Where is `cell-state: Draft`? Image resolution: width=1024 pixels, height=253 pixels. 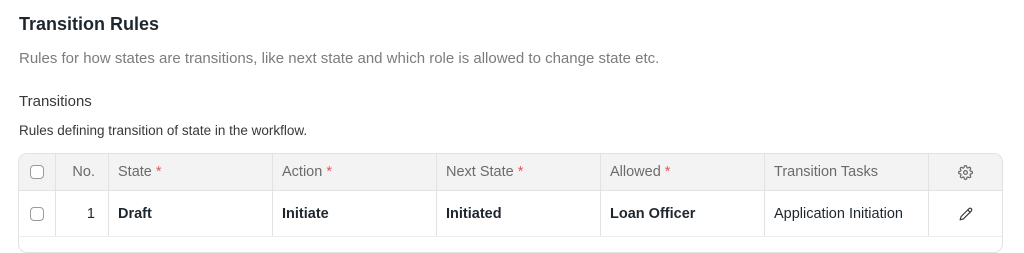
cell-state: Draft is located at coordinates (191, 213).